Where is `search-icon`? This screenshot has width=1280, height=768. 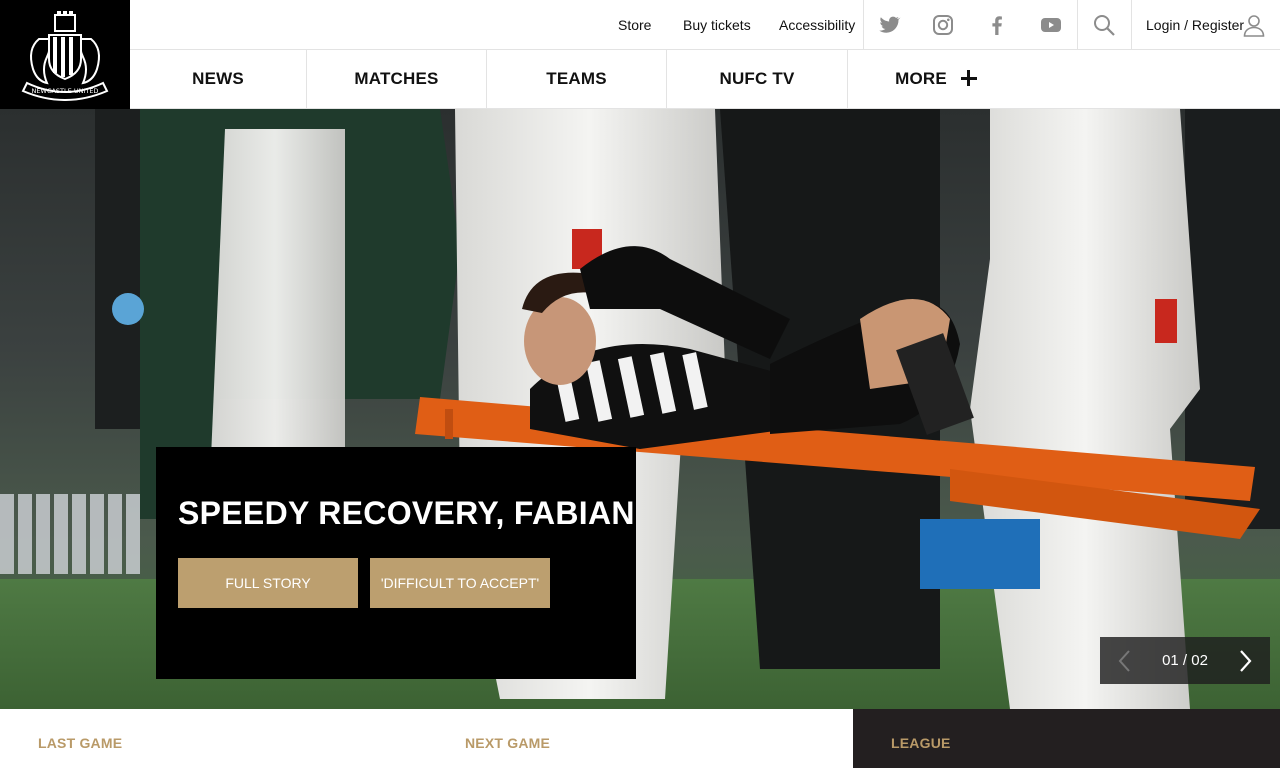
search-icon is located at coordinates (1104, 25).